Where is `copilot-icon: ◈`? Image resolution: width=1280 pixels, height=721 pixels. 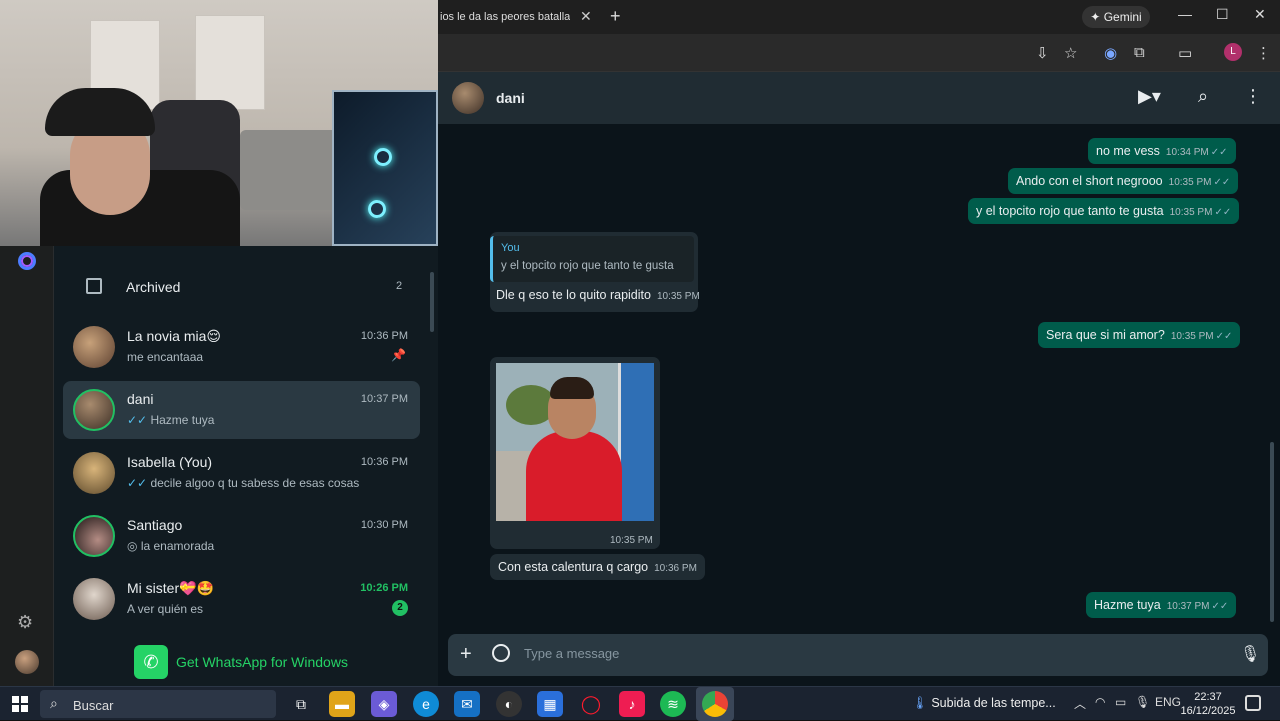 copilot-icon: ◈ is located at coordinates (384, 704).